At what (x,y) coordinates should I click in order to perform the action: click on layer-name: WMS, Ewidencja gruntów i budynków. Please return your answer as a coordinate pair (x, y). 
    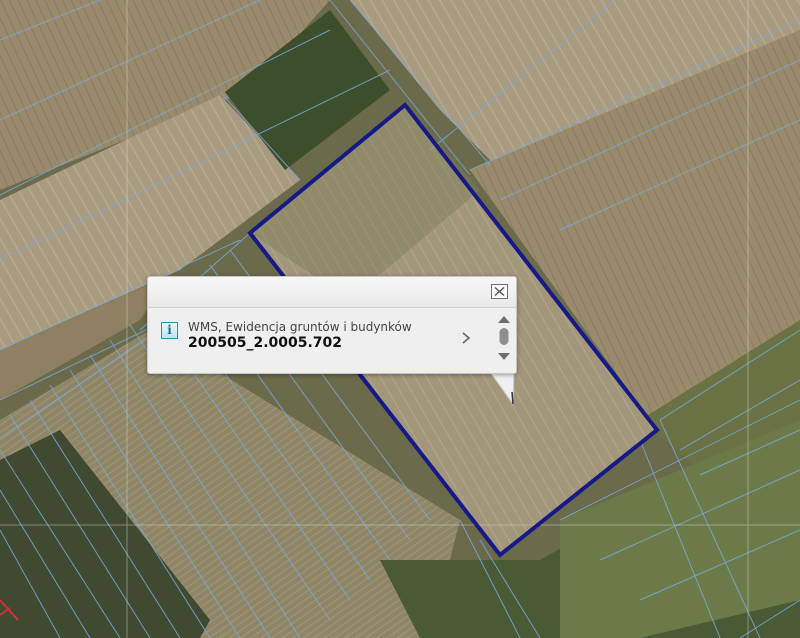
    Looking at the image, I should click on (300, 327).